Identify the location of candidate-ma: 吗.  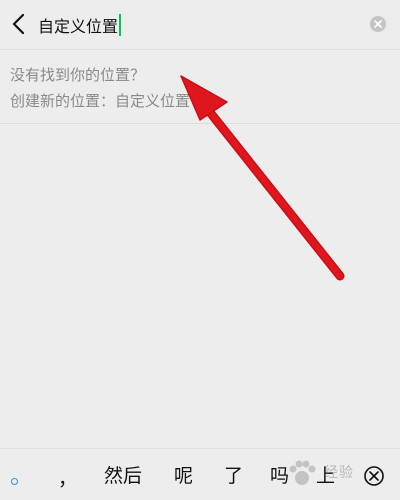
(279, 476).